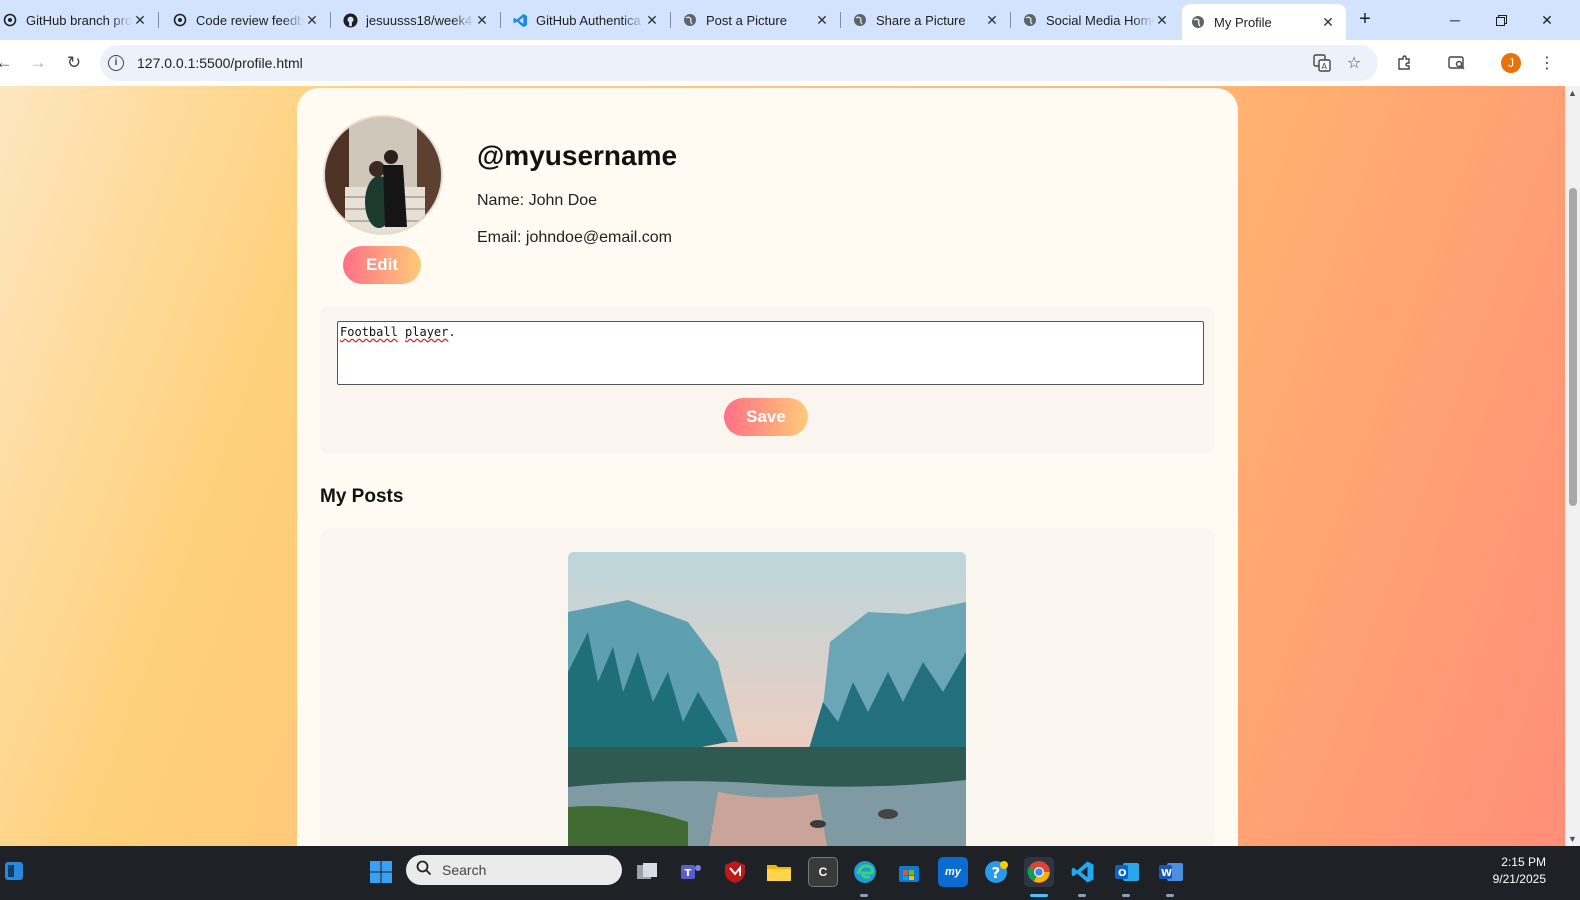  Describe the element at coordinates (1572, 839) in the screenshot. I see `scroll-down-icon: ▼` at that location.